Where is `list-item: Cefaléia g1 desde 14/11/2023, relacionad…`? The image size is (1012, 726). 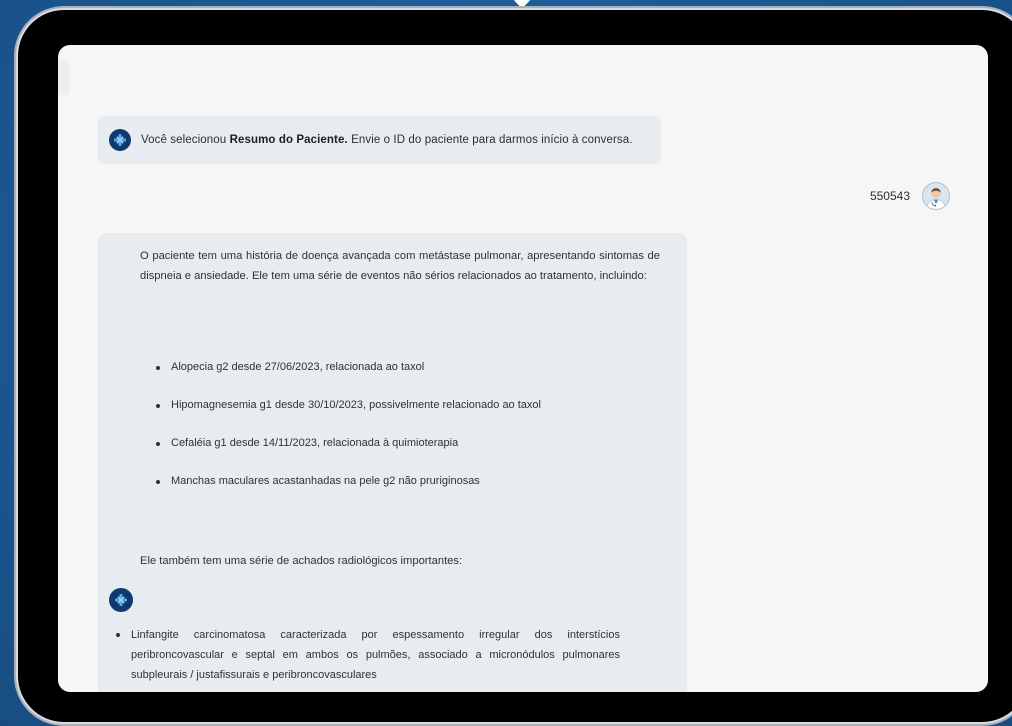
list-item: Cefaléia g1 desde 14/11/2023, relacionad… is located at coordinates (348, 456).